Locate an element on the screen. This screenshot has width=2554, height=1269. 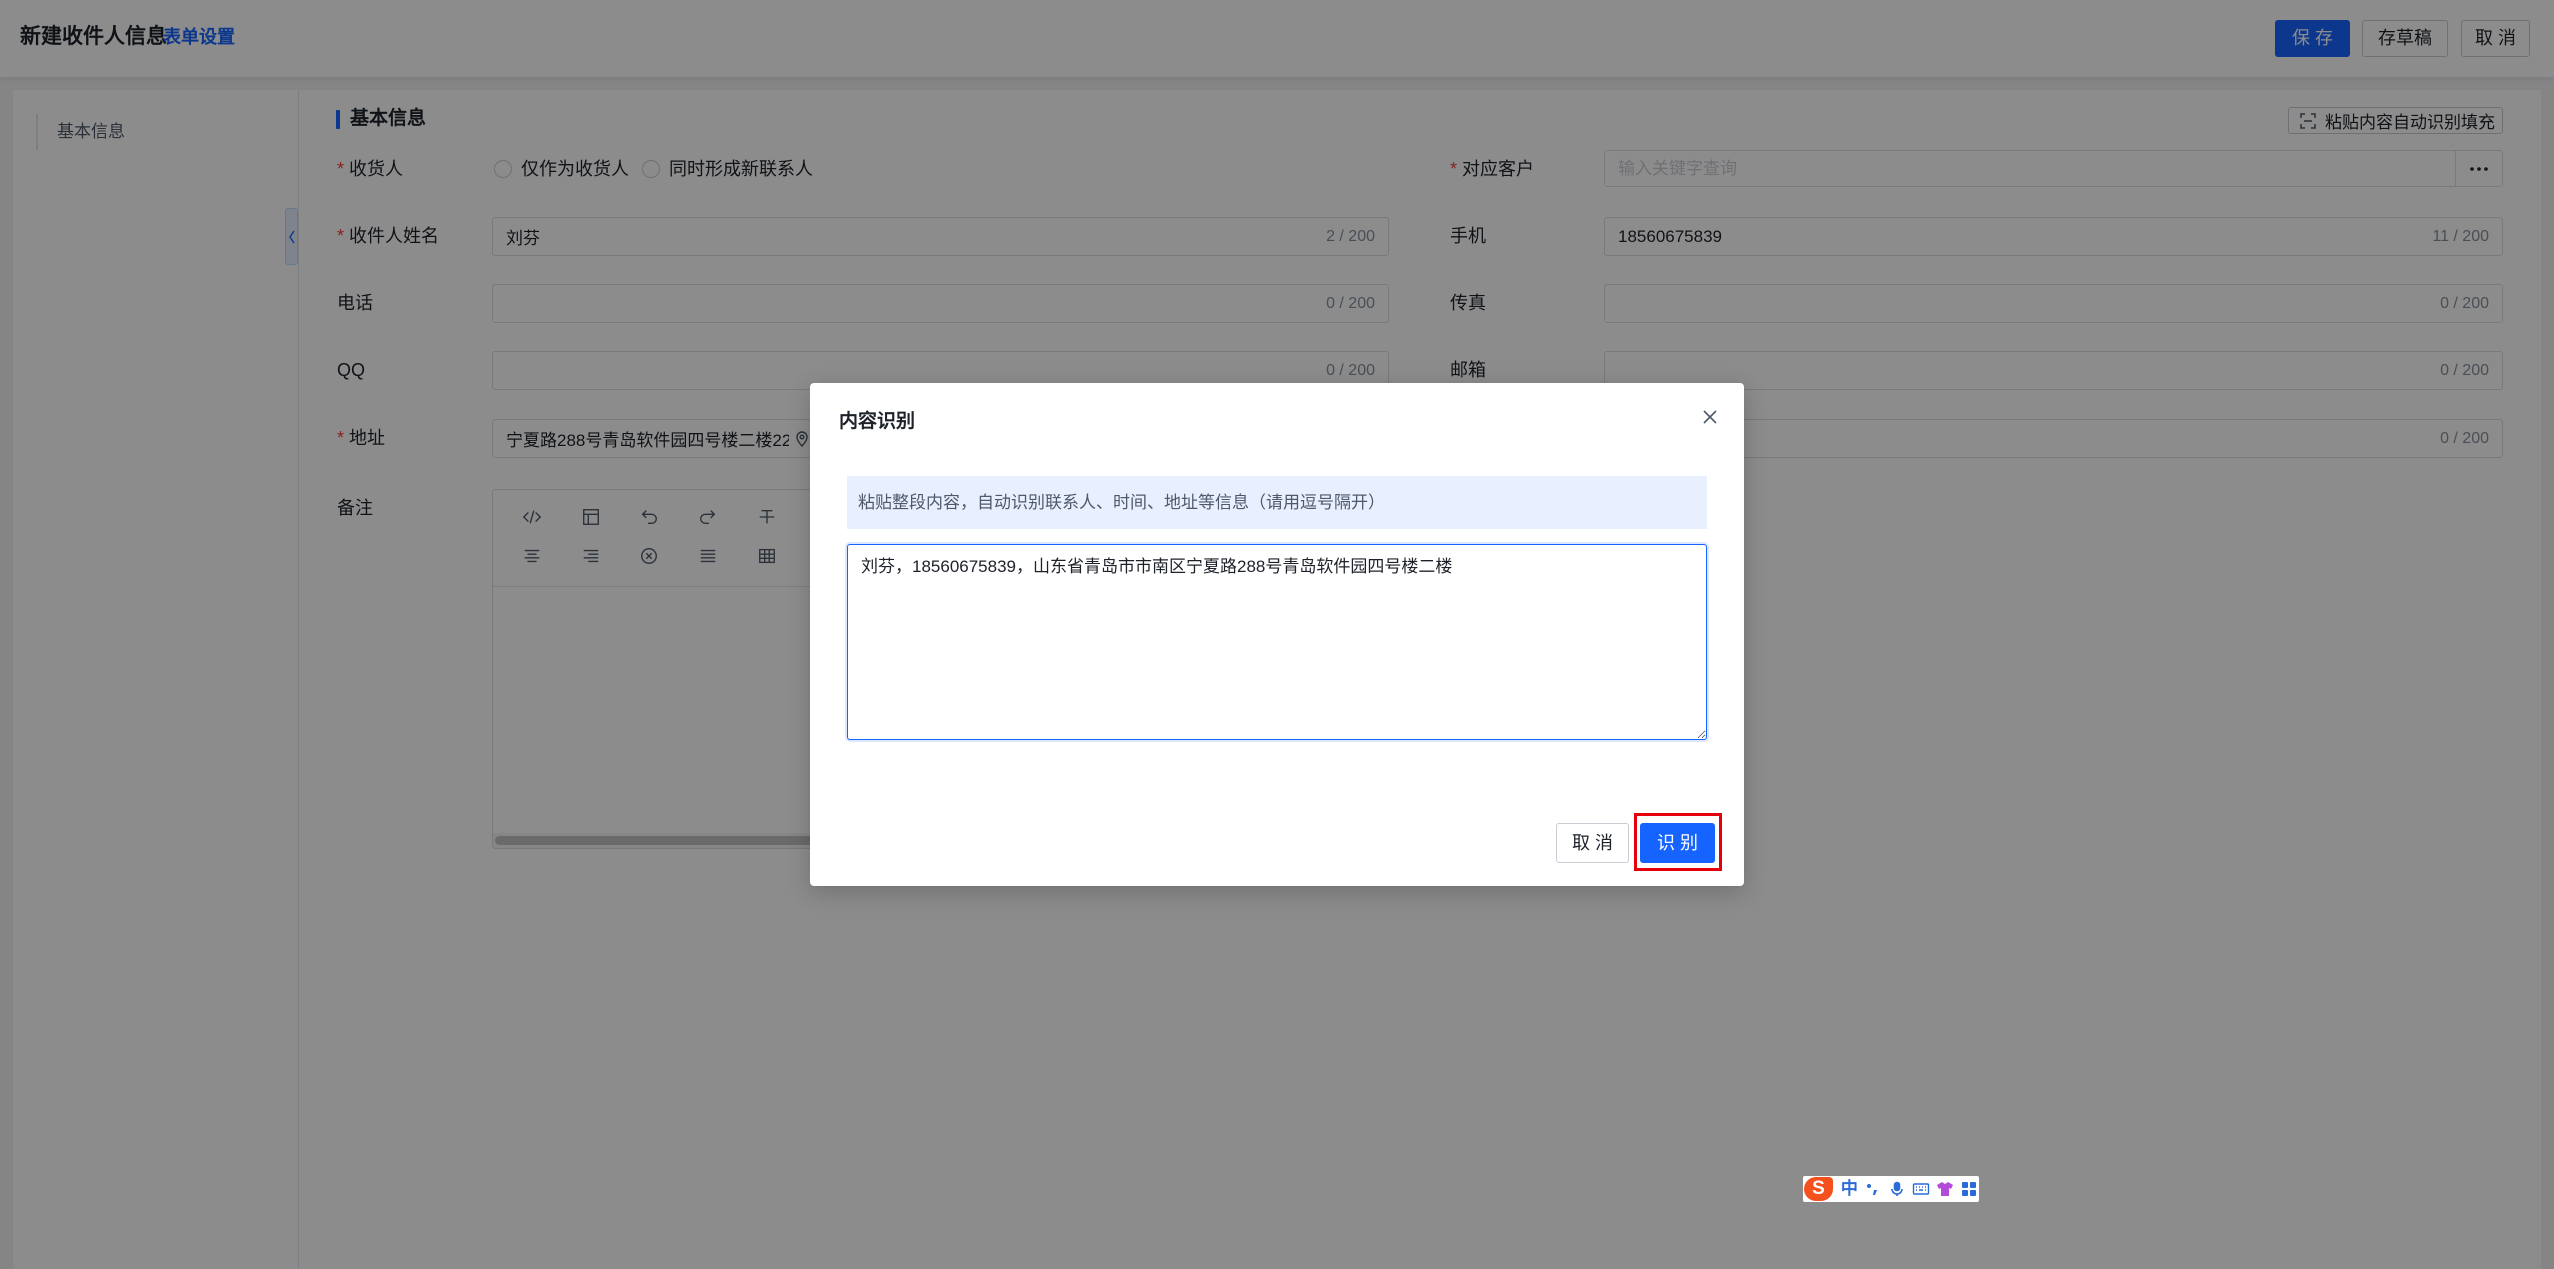
ime-toolbox-button is located at coordinates (1969, 1189).